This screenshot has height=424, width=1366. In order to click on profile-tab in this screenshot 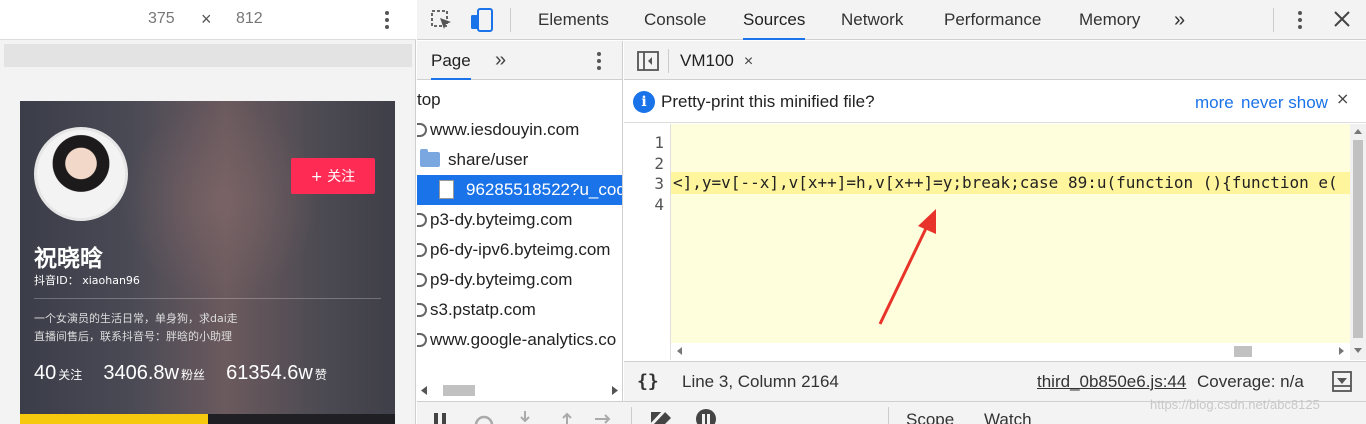, I will do `click(301, 419)`.